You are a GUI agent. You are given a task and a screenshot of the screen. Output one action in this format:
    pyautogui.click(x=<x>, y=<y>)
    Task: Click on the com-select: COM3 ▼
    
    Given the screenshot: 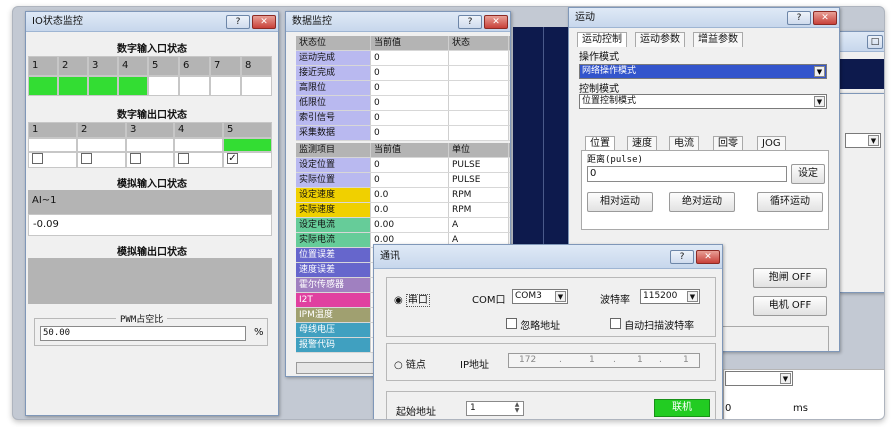 What is the action you would take?
    pyautogui.click(x=540, y=296)
    